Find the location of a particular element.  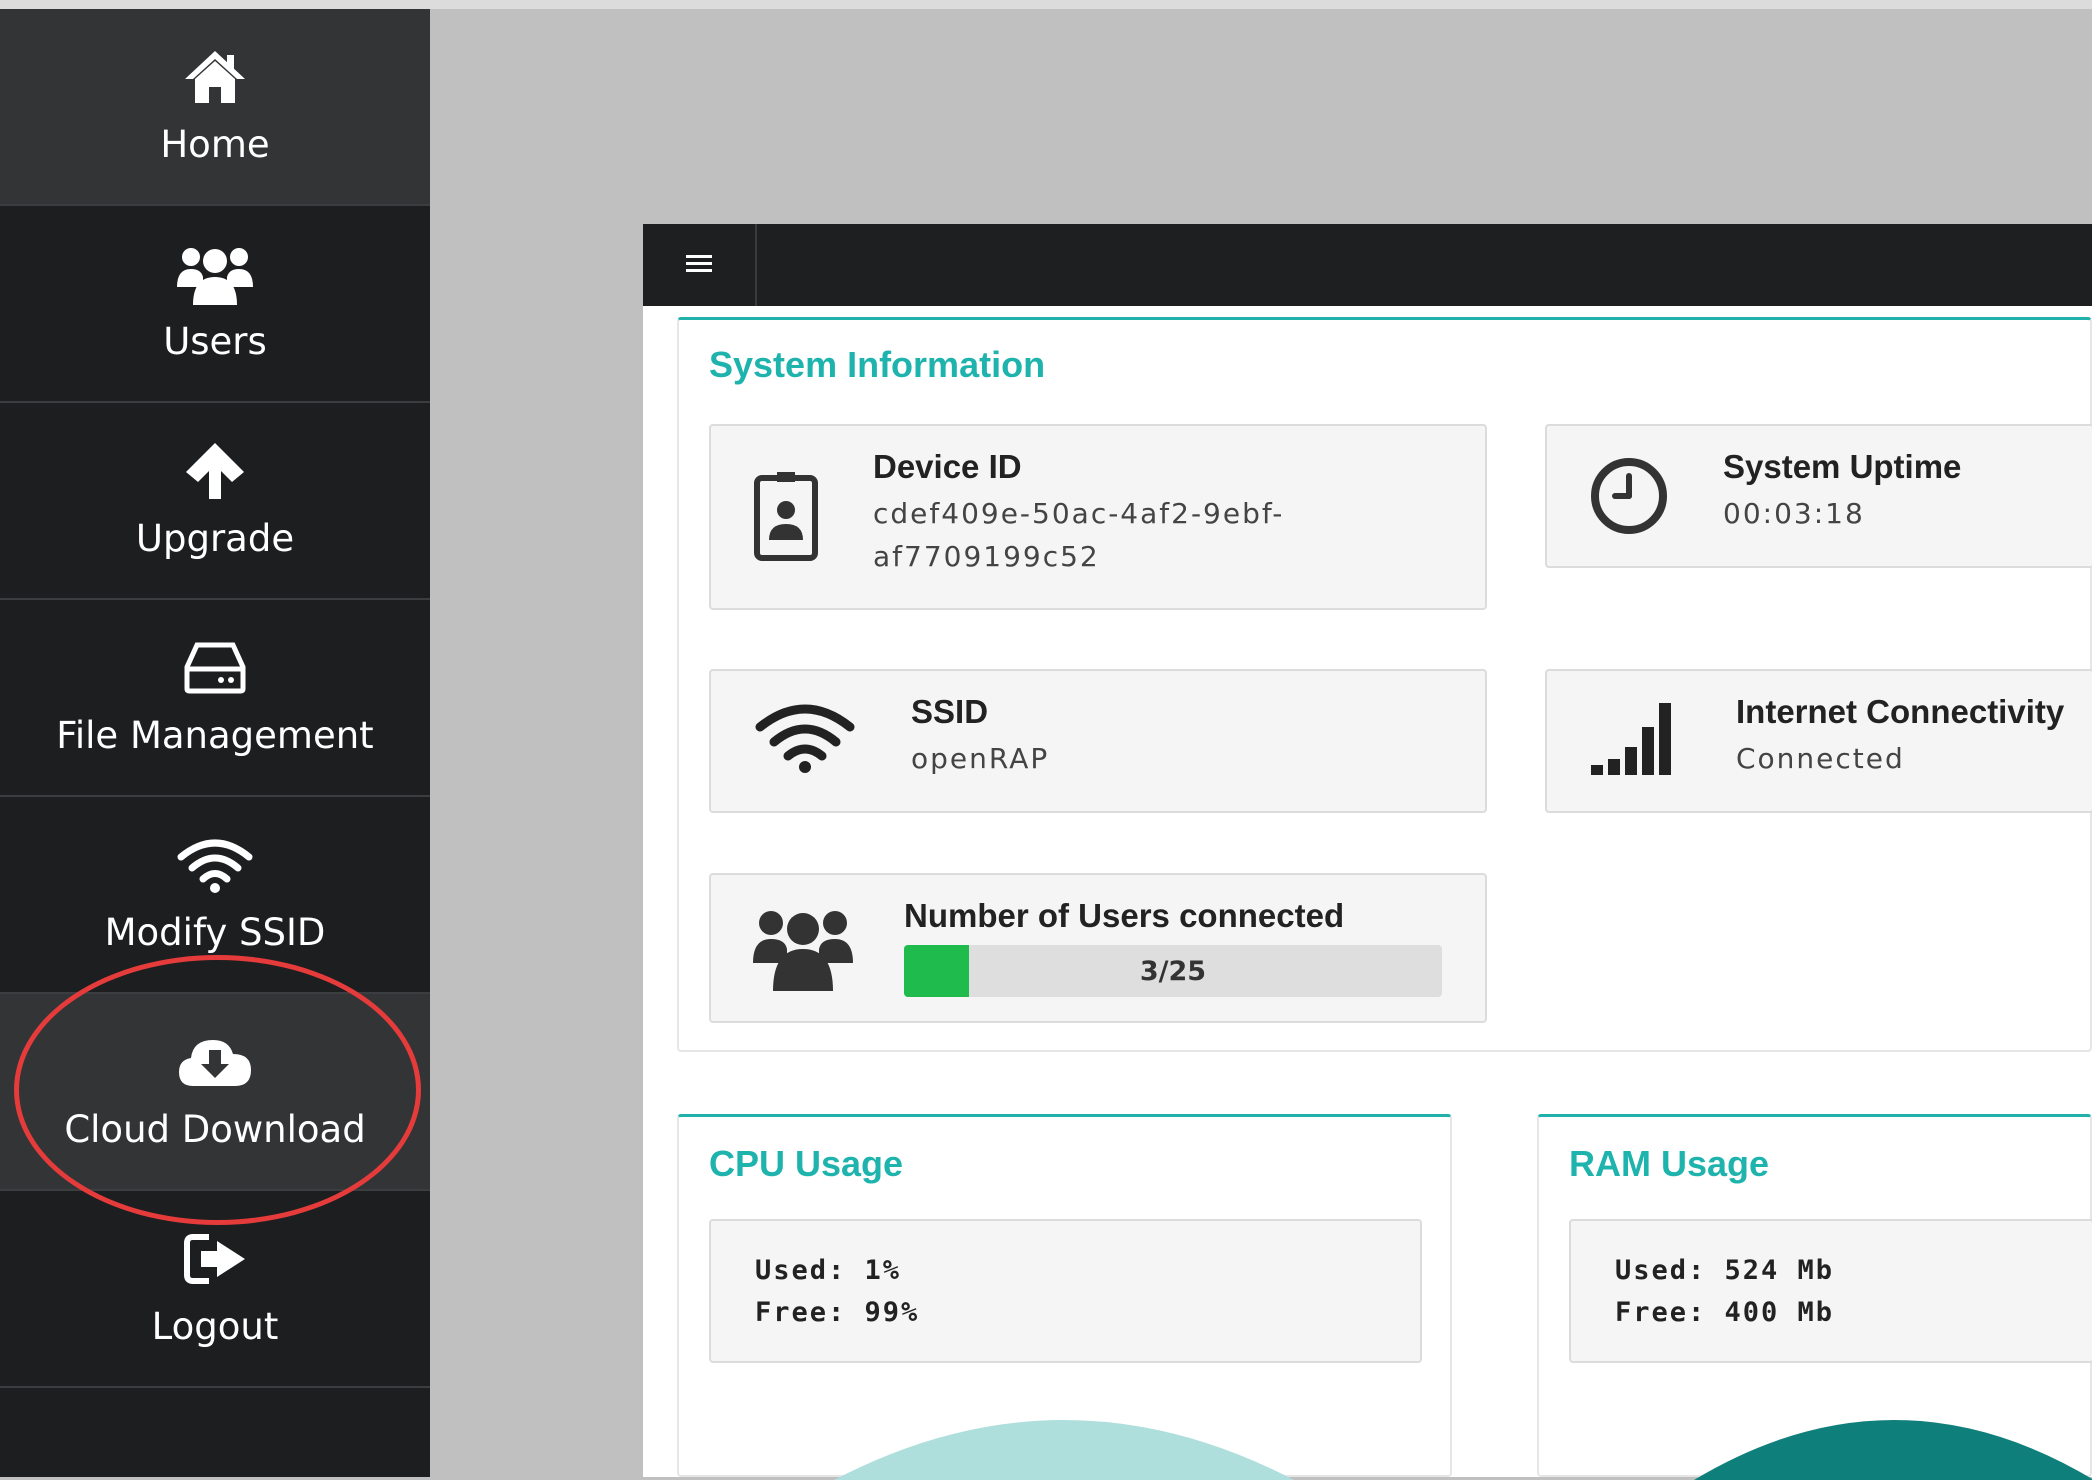

users-connected-card: Number of Users connected 3/25 is located at coordinates (1098, 948).